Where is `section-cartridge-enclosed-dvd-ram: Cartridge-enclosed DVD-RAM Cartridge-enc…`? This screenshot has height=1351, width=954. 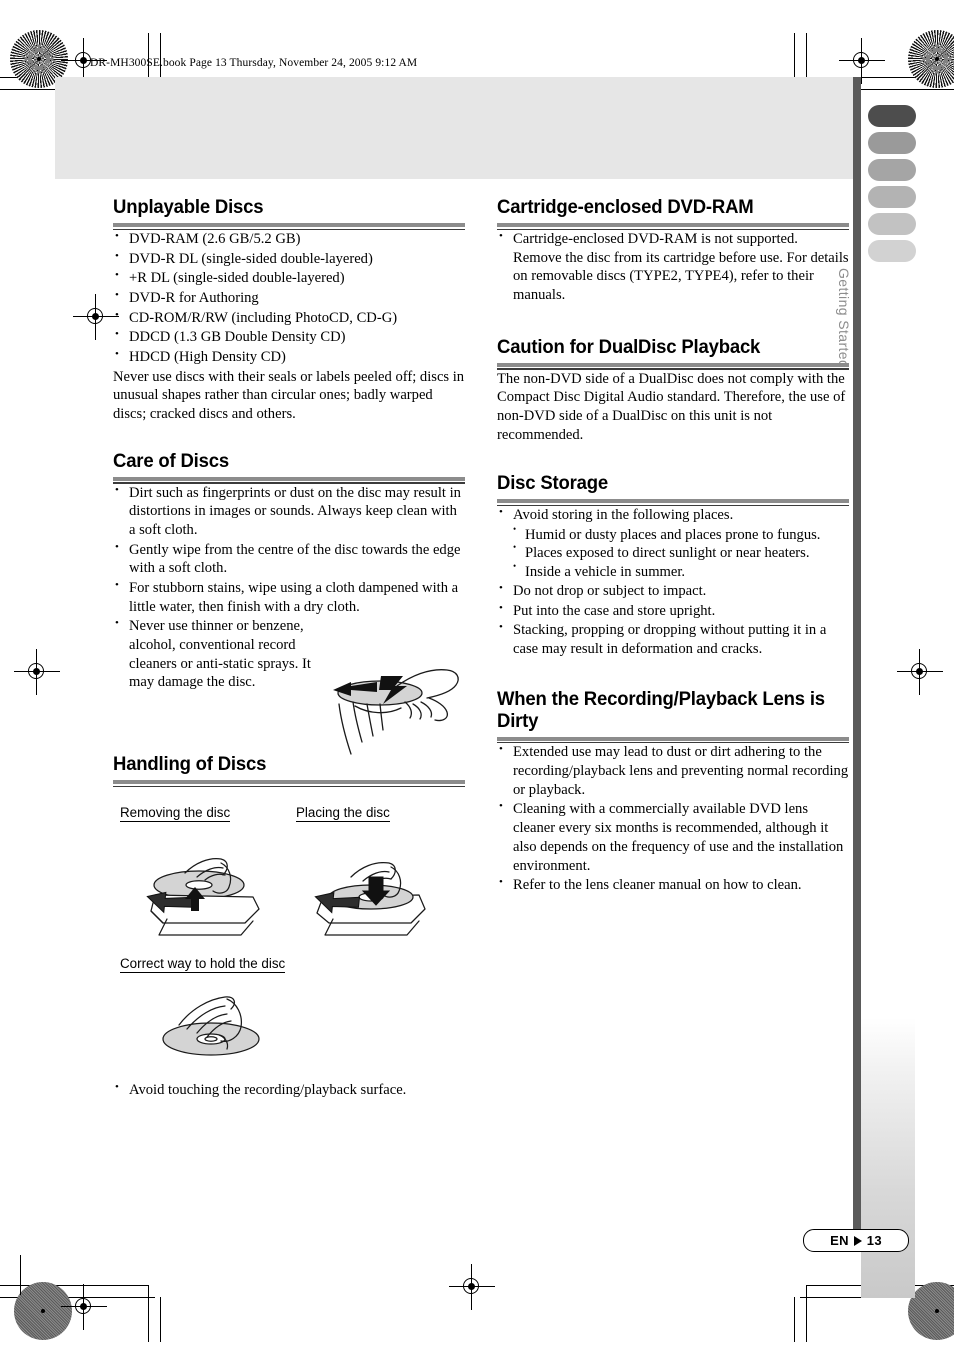 section-cartridge-enclosed-dvd-ram: Cartridge-enclosed DVD-RAM Cartridge-enc… is located at coordinates (673, 250).